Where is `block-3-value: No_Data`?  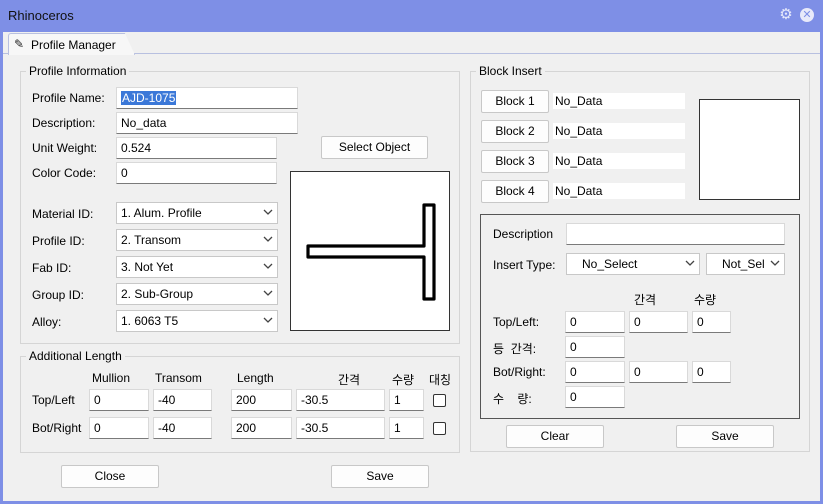 block-3-value: No_Data is located at coordinates (619, 161).